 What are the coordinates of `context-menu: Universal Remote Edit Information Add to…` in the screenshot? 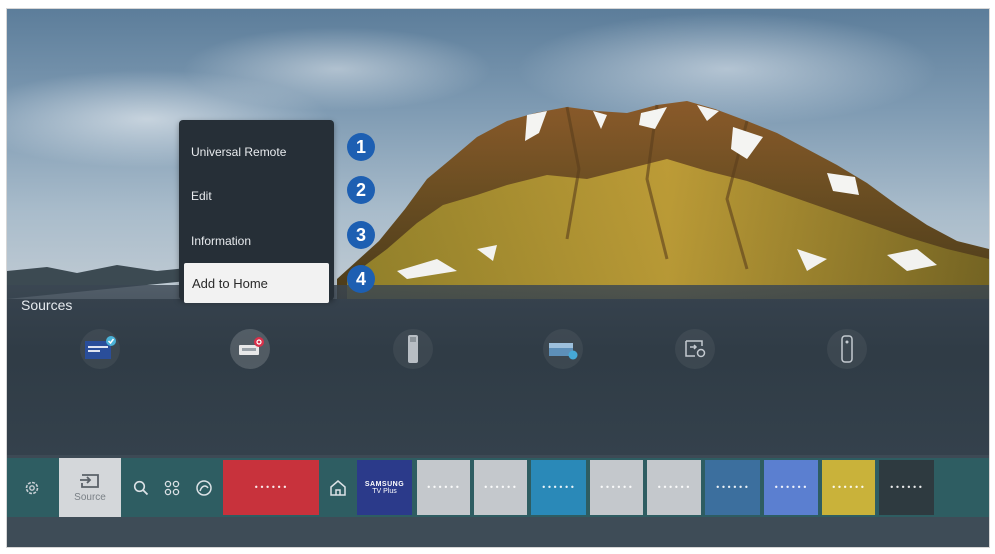 It's located at (256, 211).